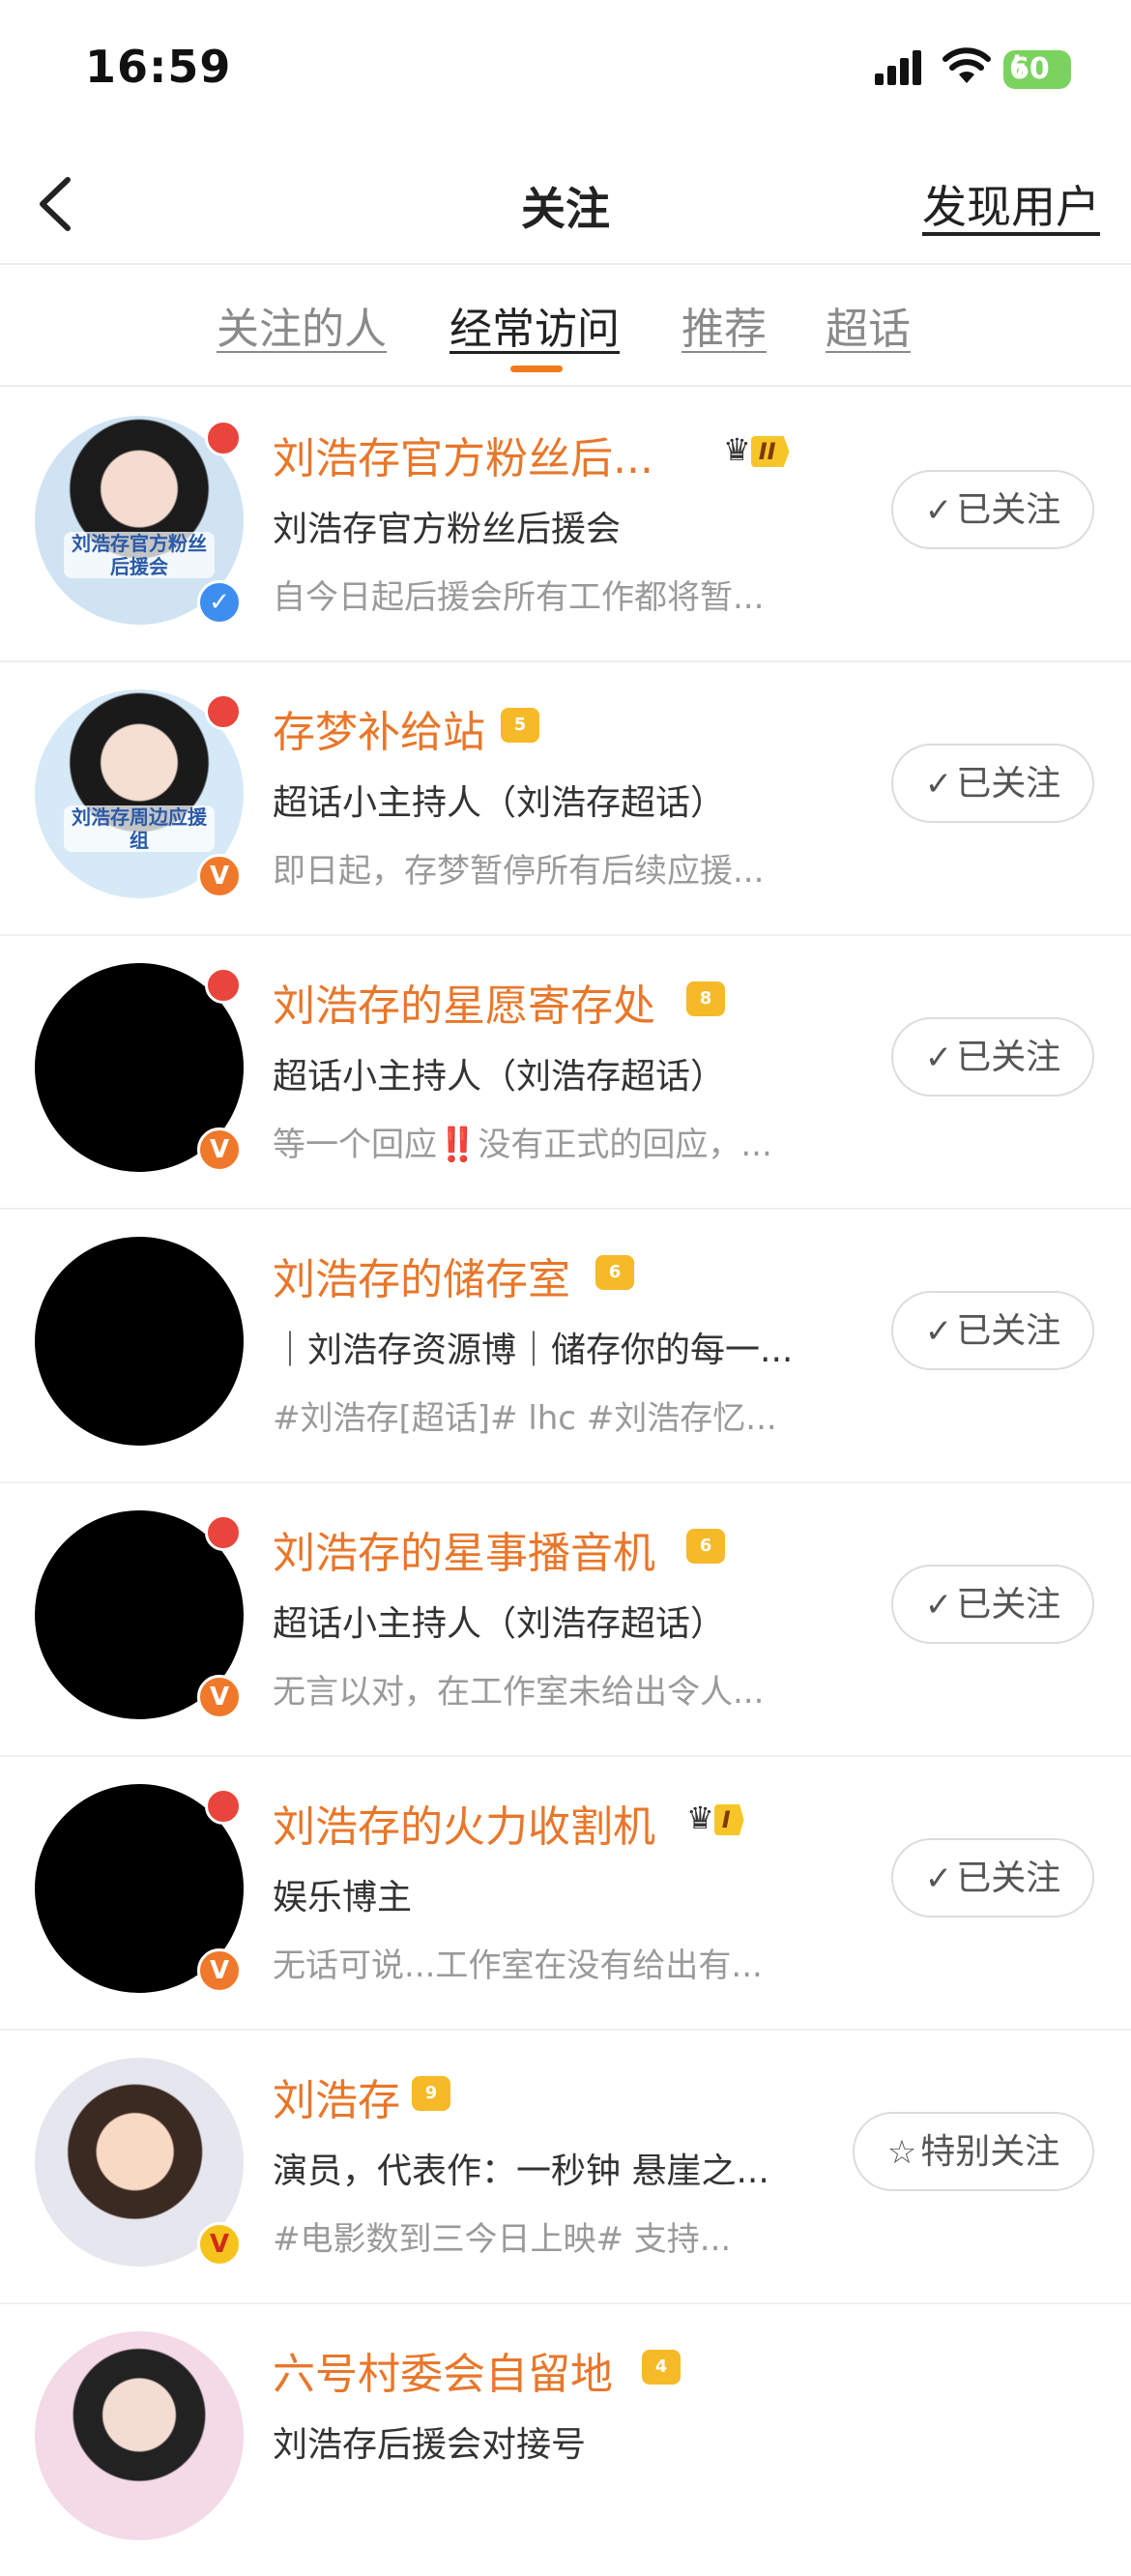 This screenshot has width=1131, height=2576. What do you see at coordinates (464, 1549) in the screenshot?
I see `user-name: 刘浩存的星事播音机` at bounding box center [464, 1549].